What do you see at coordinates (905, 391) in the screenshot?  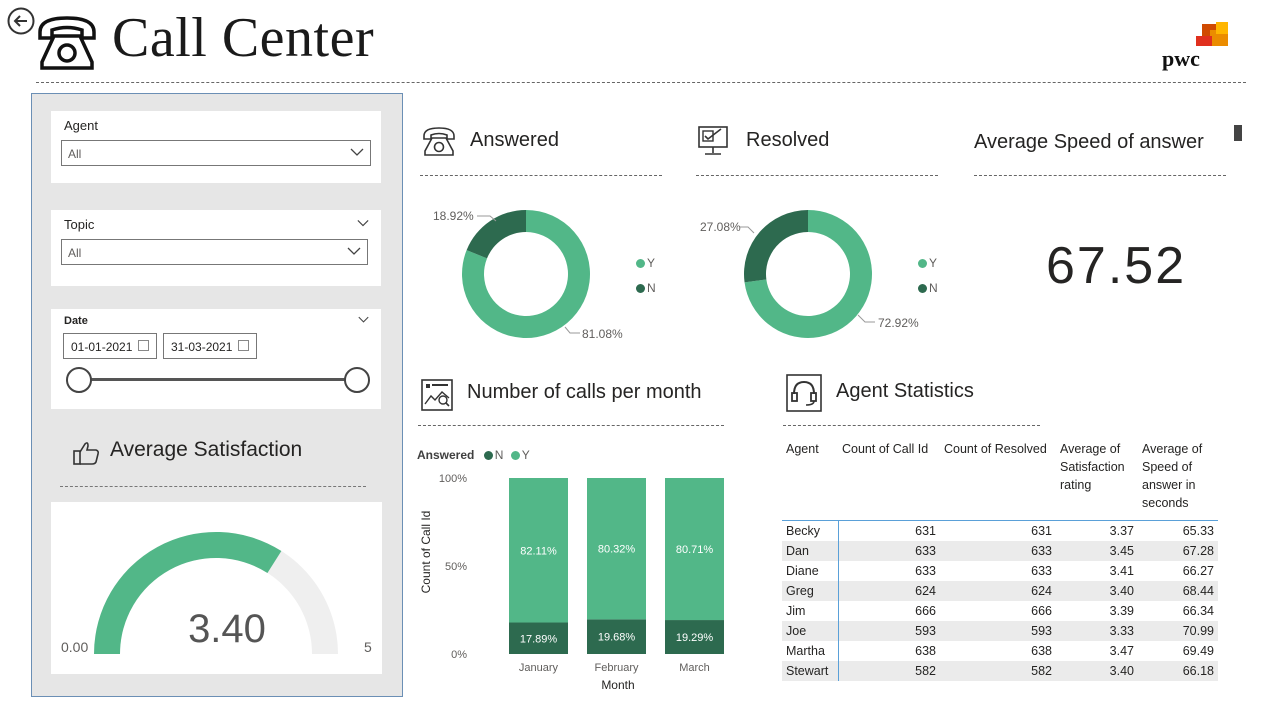 I see `agent-stats-title: Agent Statistics` at bounding box center [905, 391].